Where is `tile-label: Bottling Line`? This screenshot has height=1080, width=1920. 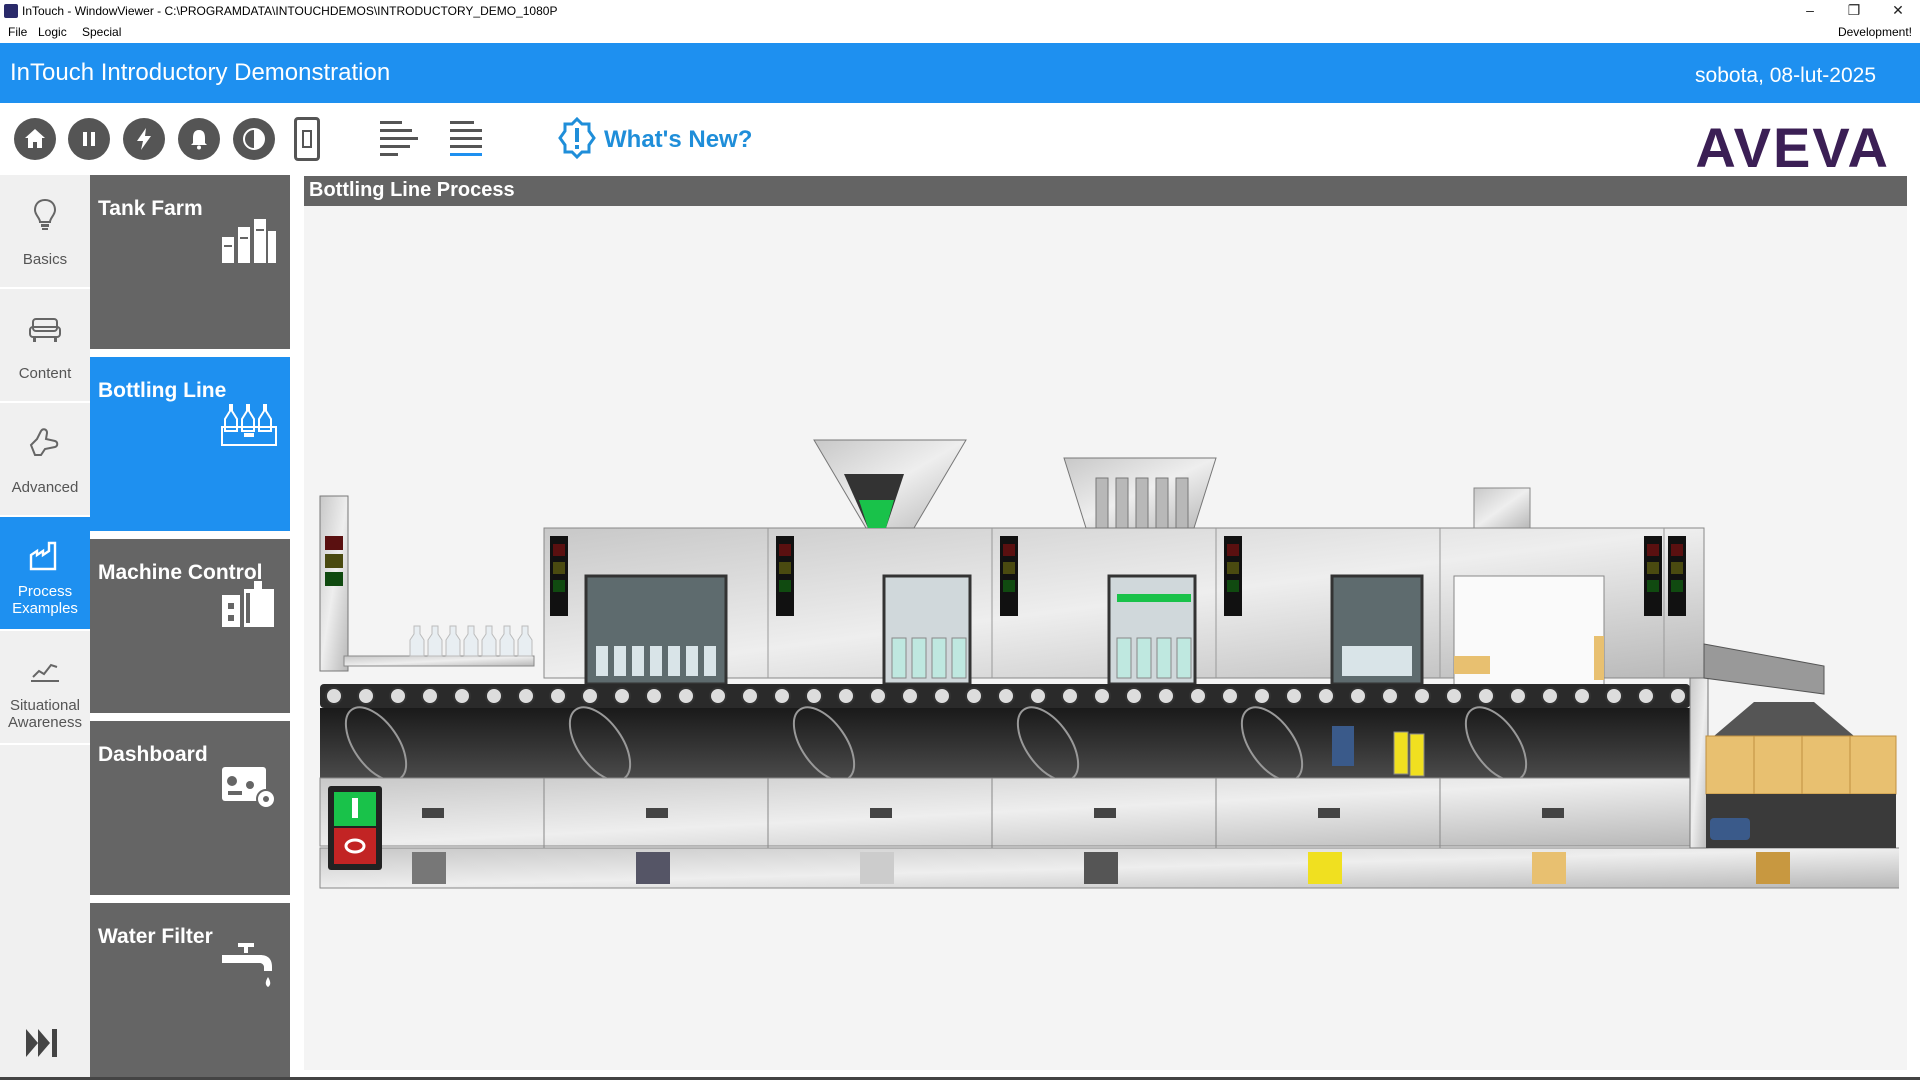 tile-label: Bottling Line is located at coordinates (162, 390).